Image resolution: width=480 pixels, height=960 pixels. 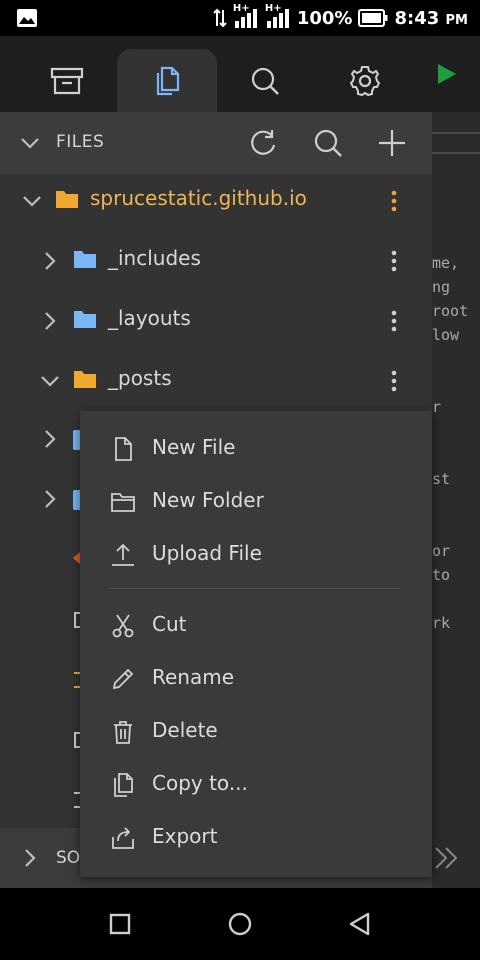 I want to click on clock: 8:43 PM, so click(x=431, y=18).